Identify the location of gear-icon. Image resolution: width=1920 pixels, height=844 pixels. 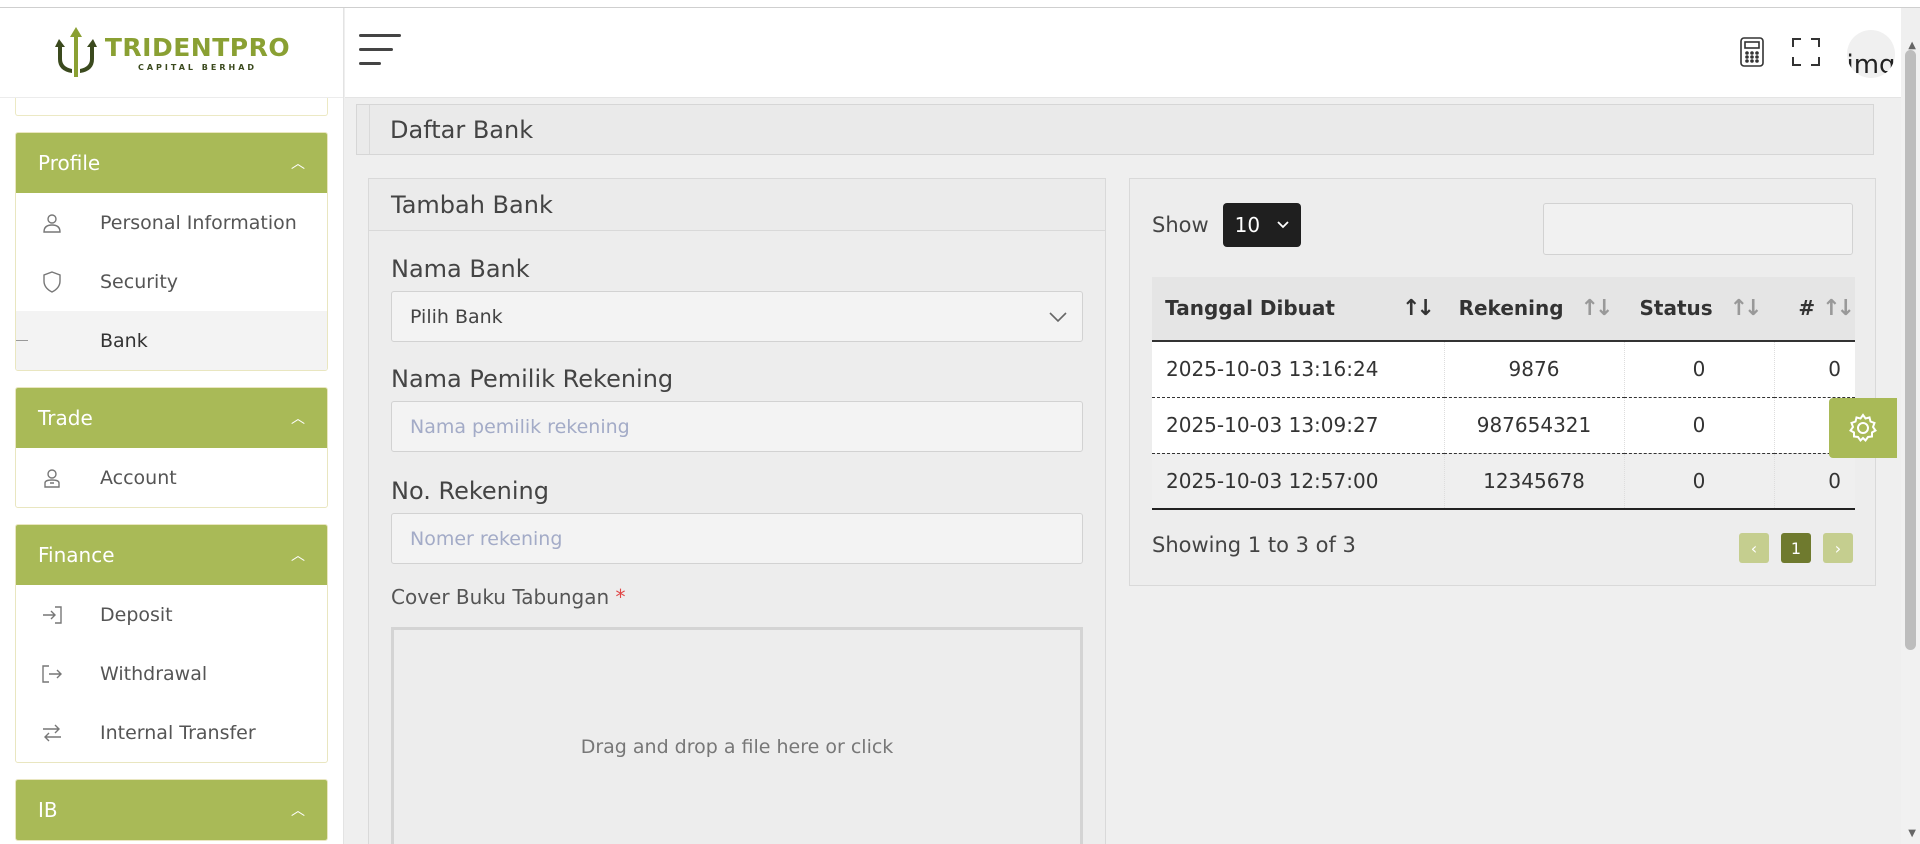
(1863, 428).